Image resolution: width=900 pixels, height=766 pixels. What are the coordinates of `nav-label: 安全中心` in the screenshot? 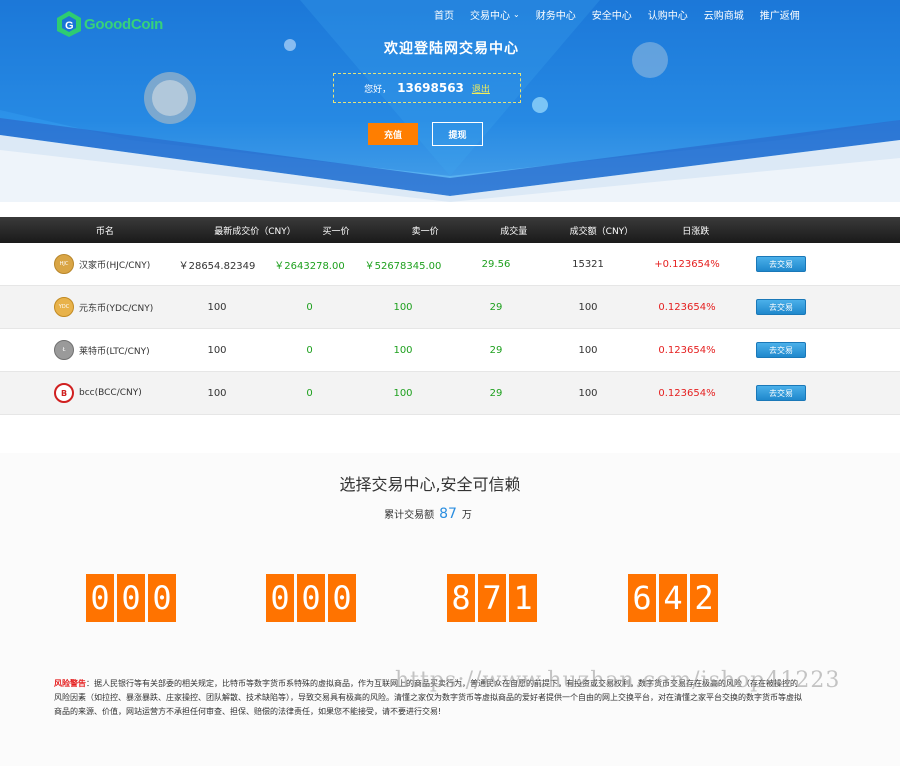 It's located at (611, 16).